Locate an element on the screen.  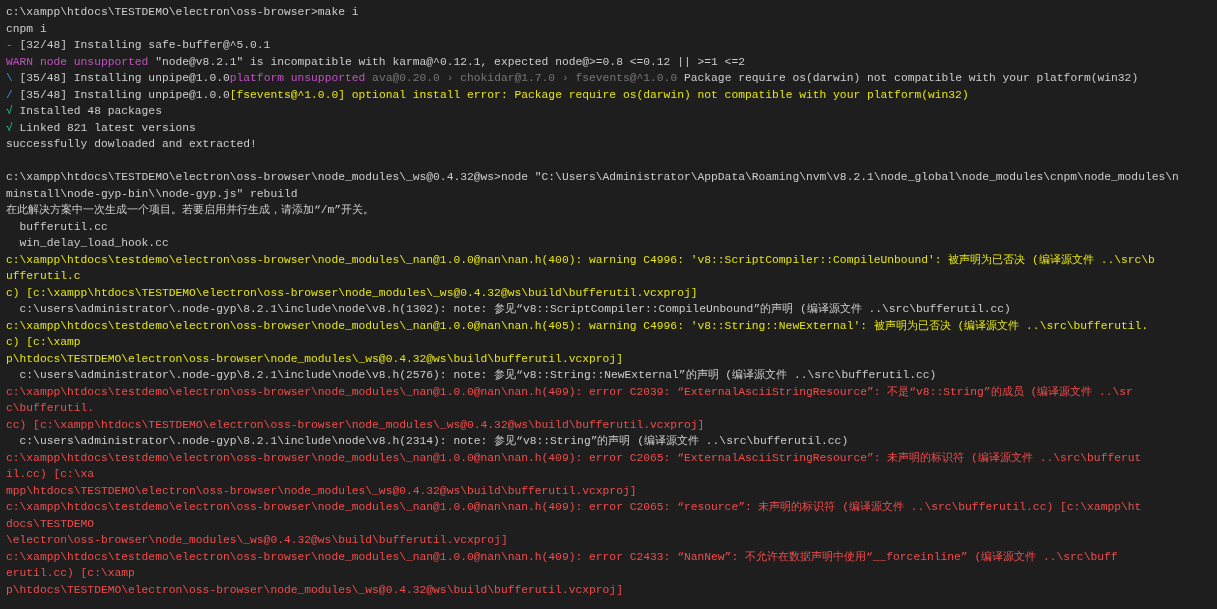
terminal-line: \electron\oss-browser\node_modules\_ws@0.4.32@ws\build\bufferutil.vcxproj] is located at coordinates (257, 540).